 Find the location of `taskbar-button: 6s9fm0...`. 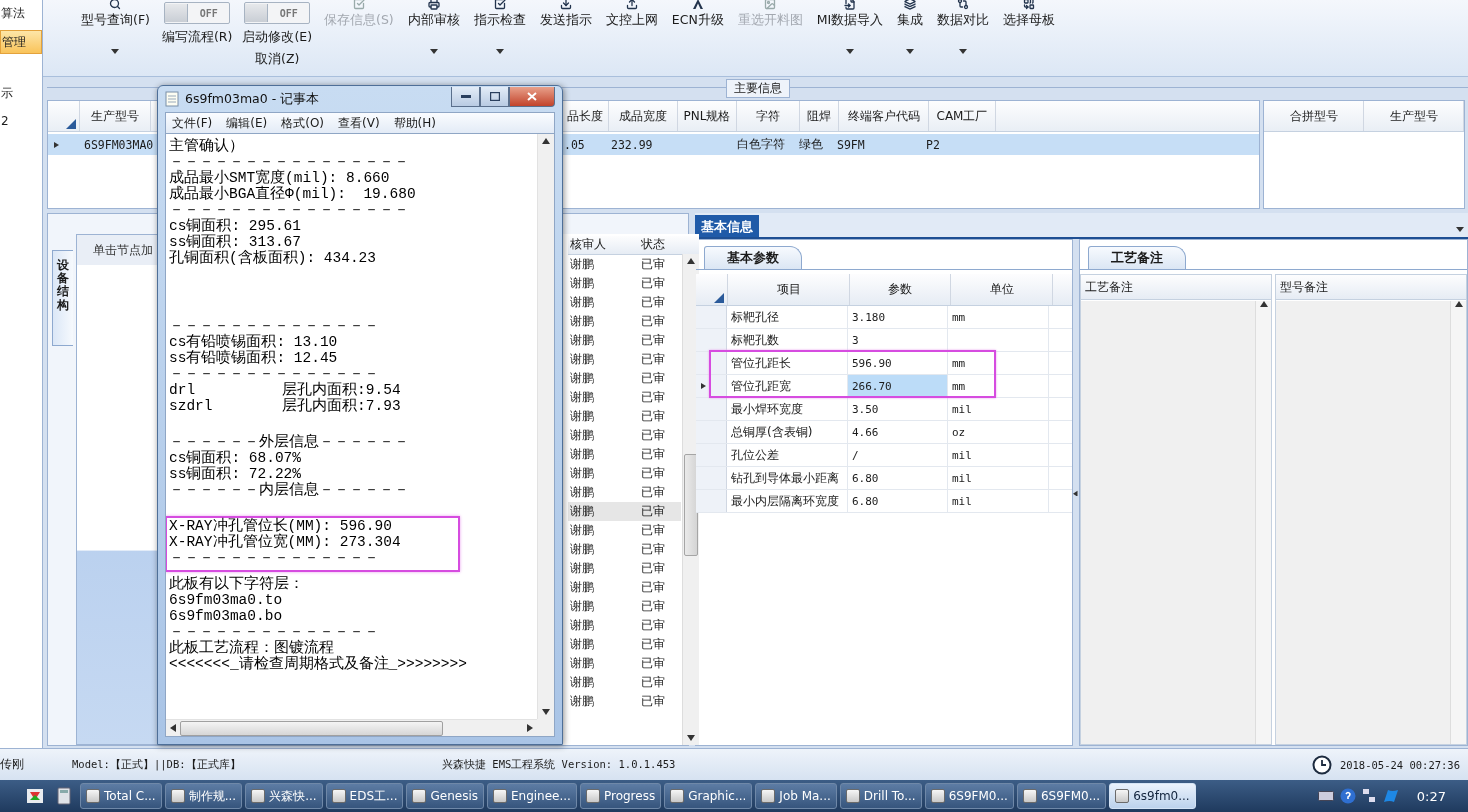

taskbar-button: 6s9fm0... is located at coordinates (1152, 796).